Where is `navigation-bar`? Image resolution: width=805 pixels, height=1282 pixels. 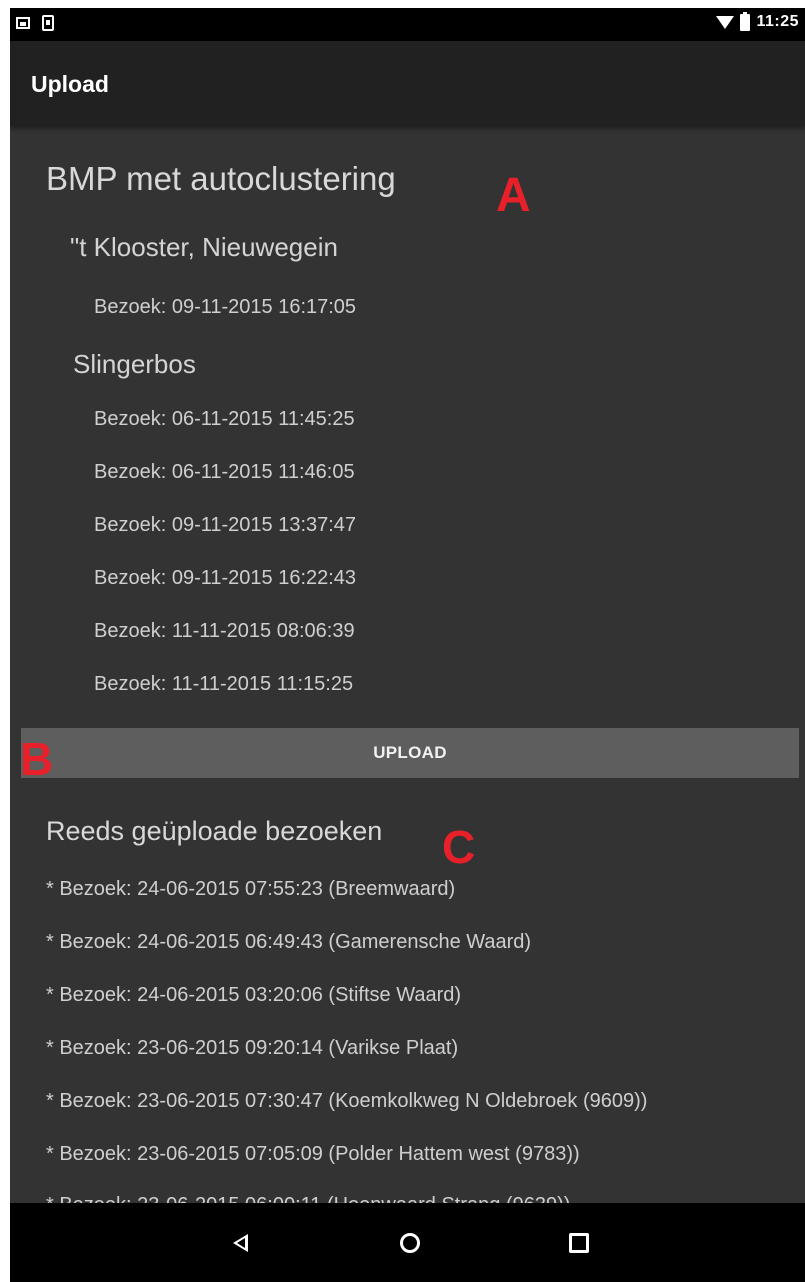 navigation-bar is located at coordinates (407, 1242).